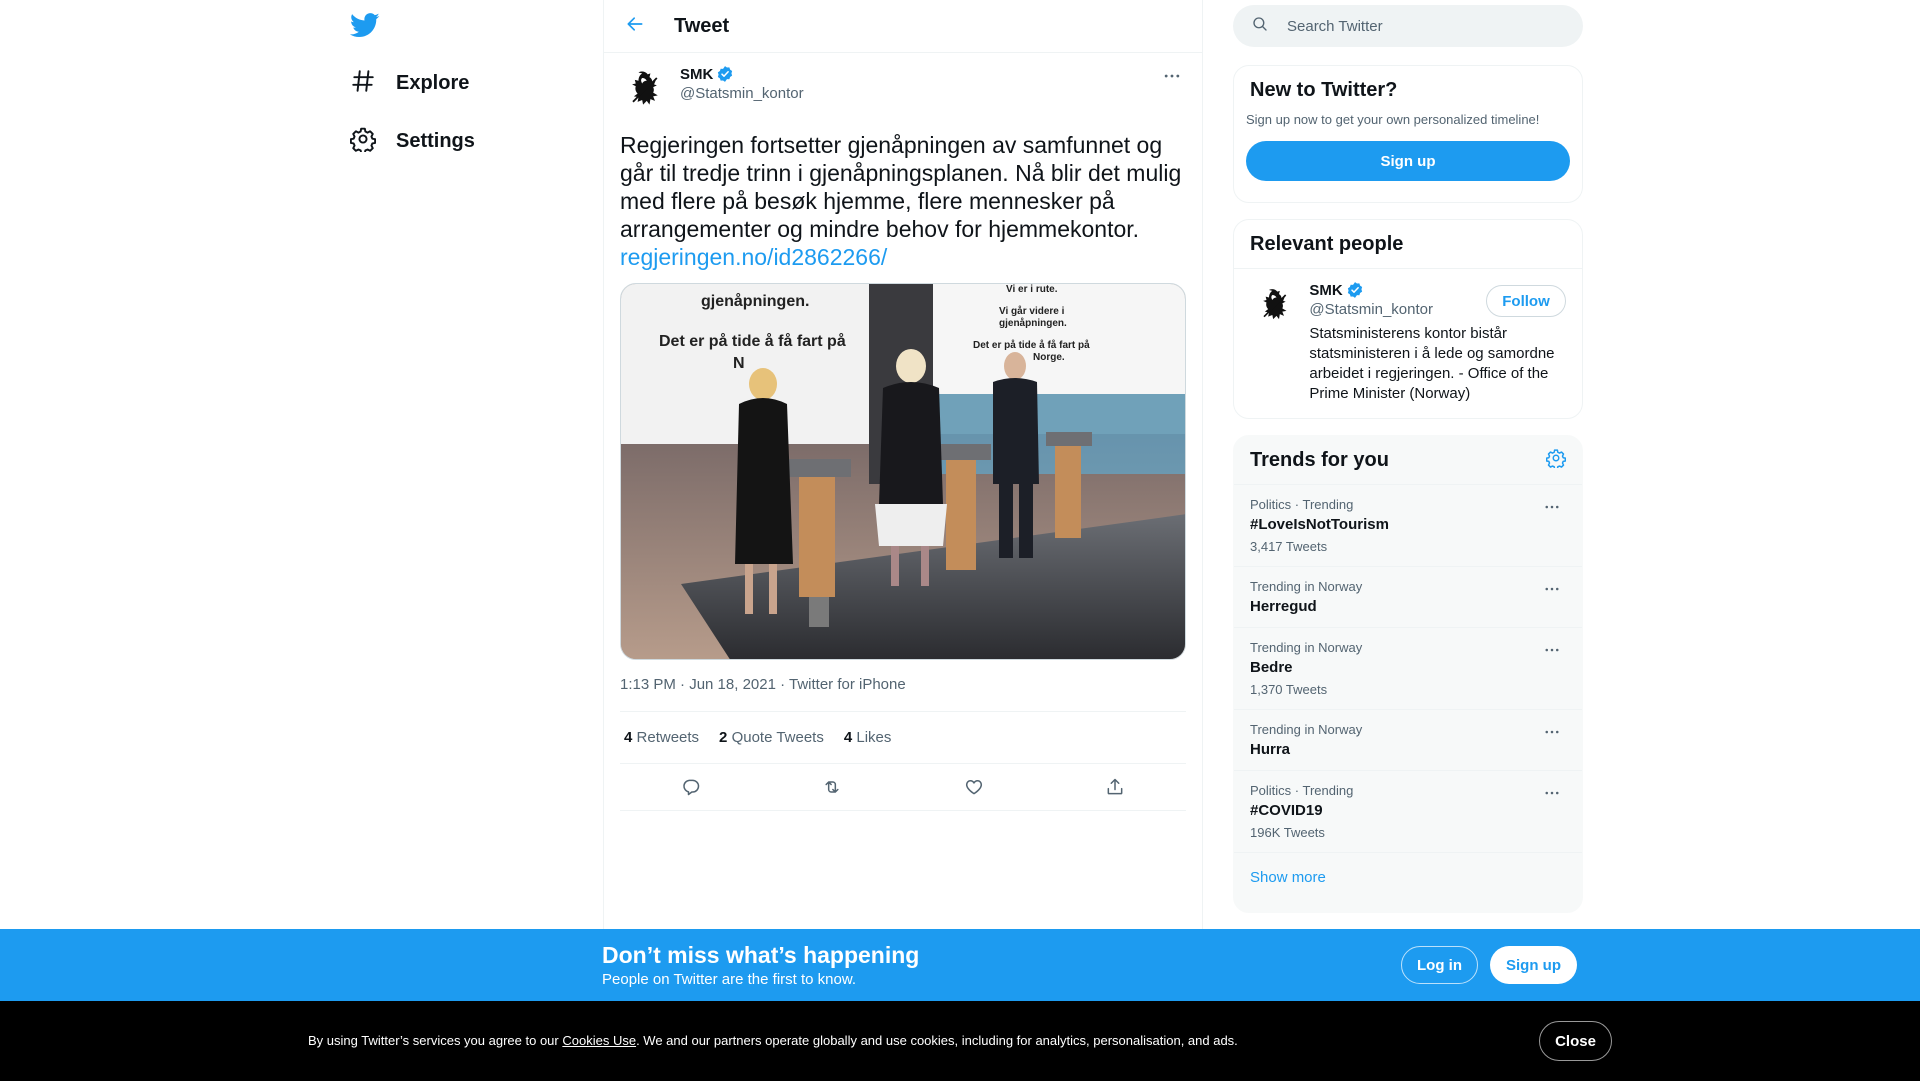  Describe the element at coordinates (1283, 606) in the screenshot. I see `trend-name: Herregud` at that location.